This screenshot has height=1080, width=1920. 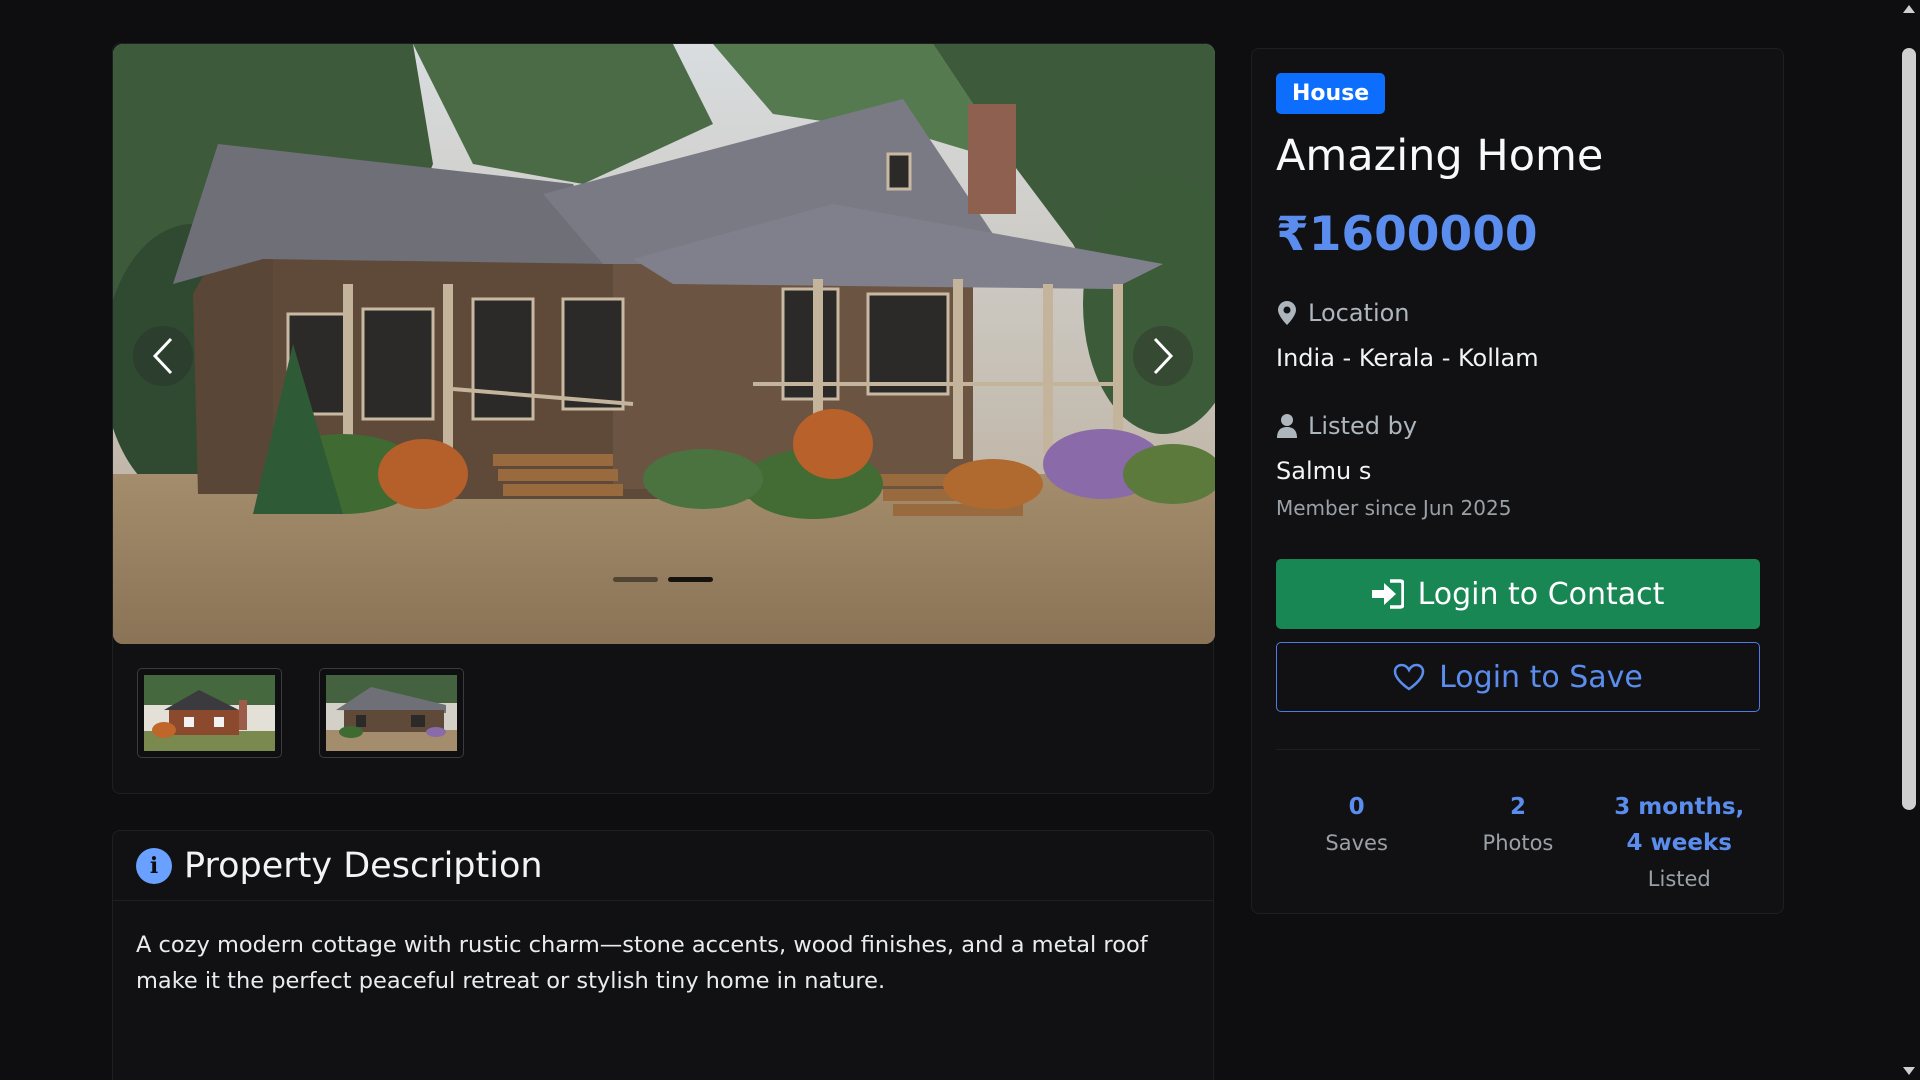 I want to click on photos-count: 2, so click(x=1517, y=807).